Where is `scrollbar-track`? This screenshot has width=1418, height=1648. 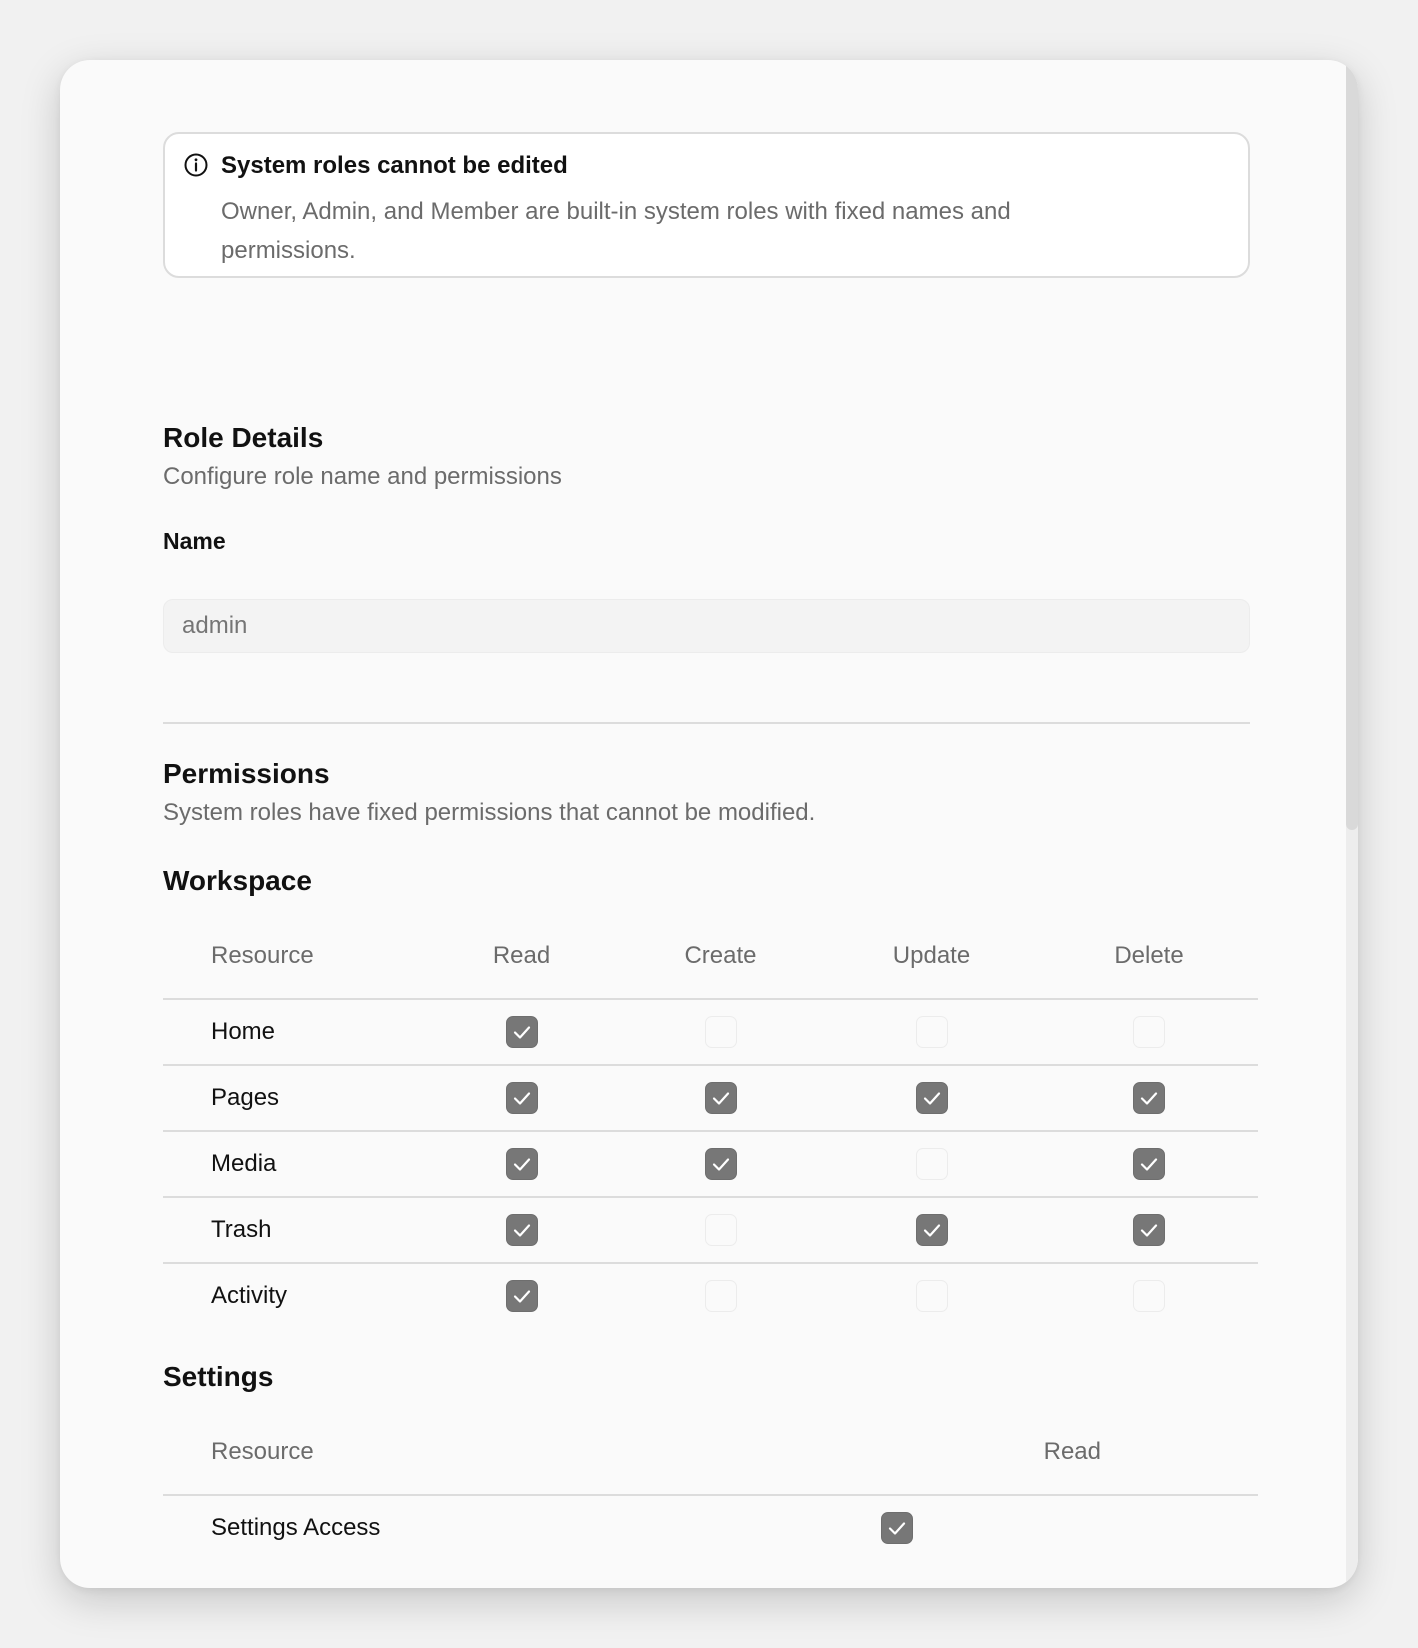 scrollbar-track is located at coordinates (1352, 824).